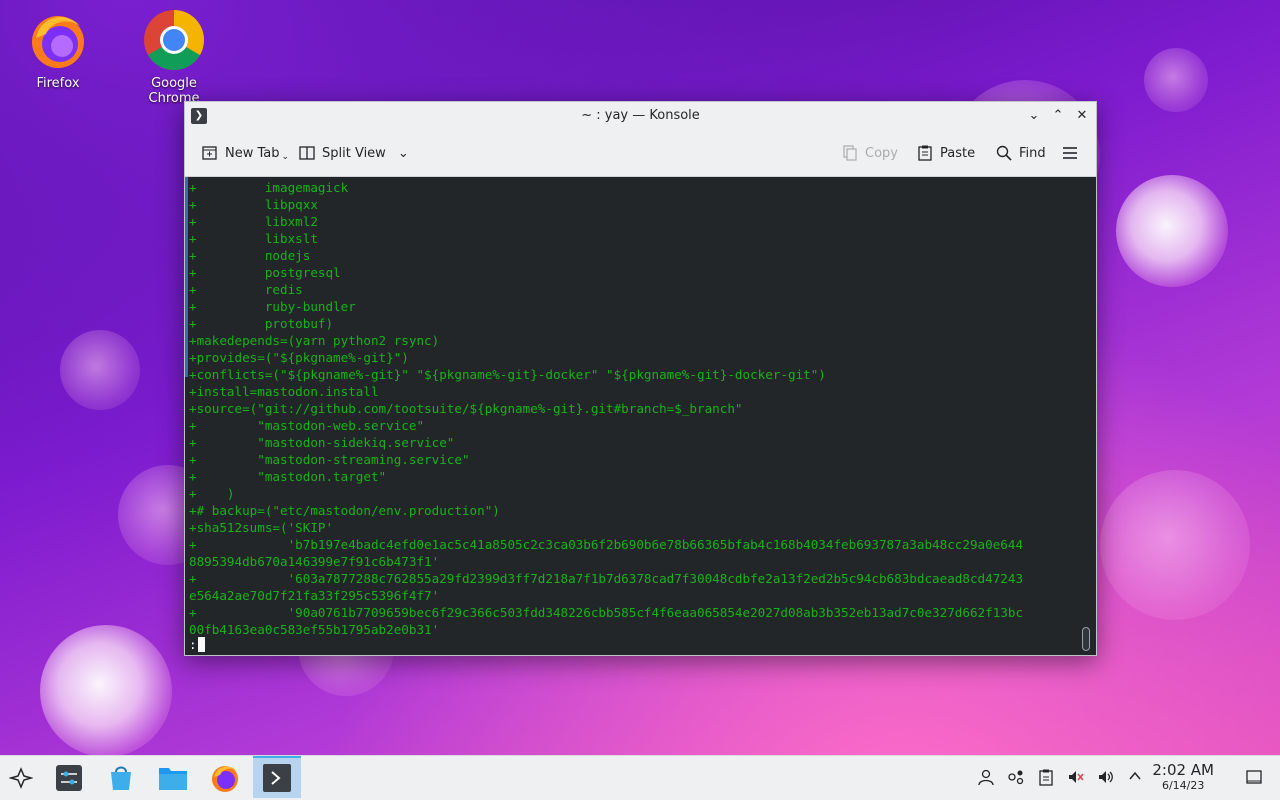 Image resolution: width=1280 pixels, height=800 pixels. Describe the element at coordinates (265, 272) in the screenshot. I see `terminal-line: + postgresql` at that location.